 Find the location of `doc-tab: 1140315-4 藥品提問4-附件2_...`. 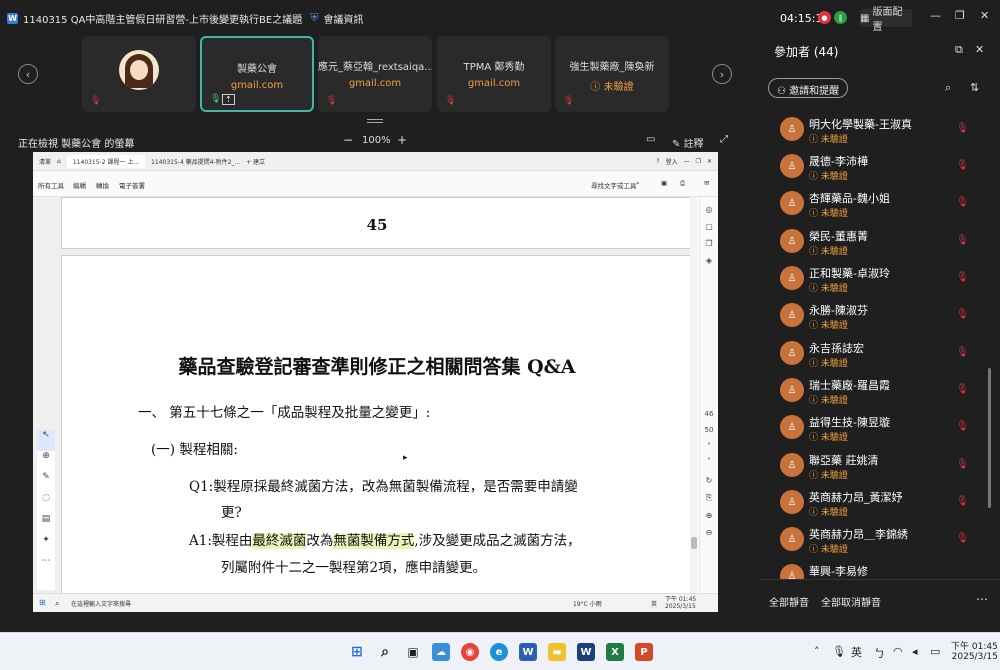

doc-tab: 1140315-4 藥品提問4-附件2_... is located at coordinates (195, 161).